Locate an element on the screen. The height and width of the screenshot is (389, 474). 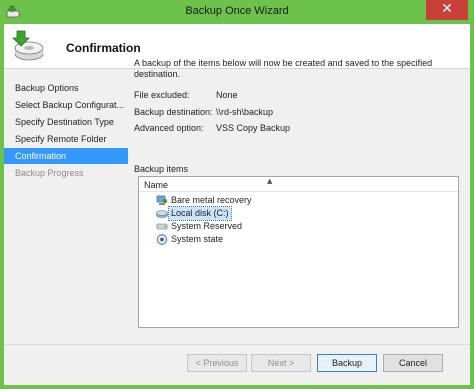
backup-items-label: Backup items is located at coordinates (161, 169).